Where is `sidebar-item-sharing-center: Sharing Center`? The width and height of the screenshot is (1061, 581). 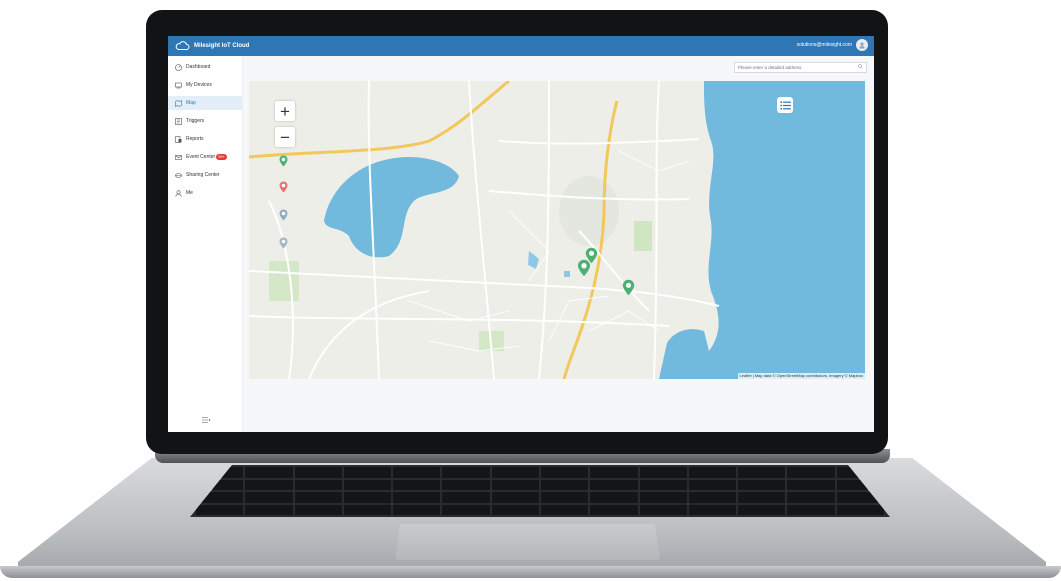
sidebar-item-sharing-center: Sharing Center is located at coordinates (205, 175).